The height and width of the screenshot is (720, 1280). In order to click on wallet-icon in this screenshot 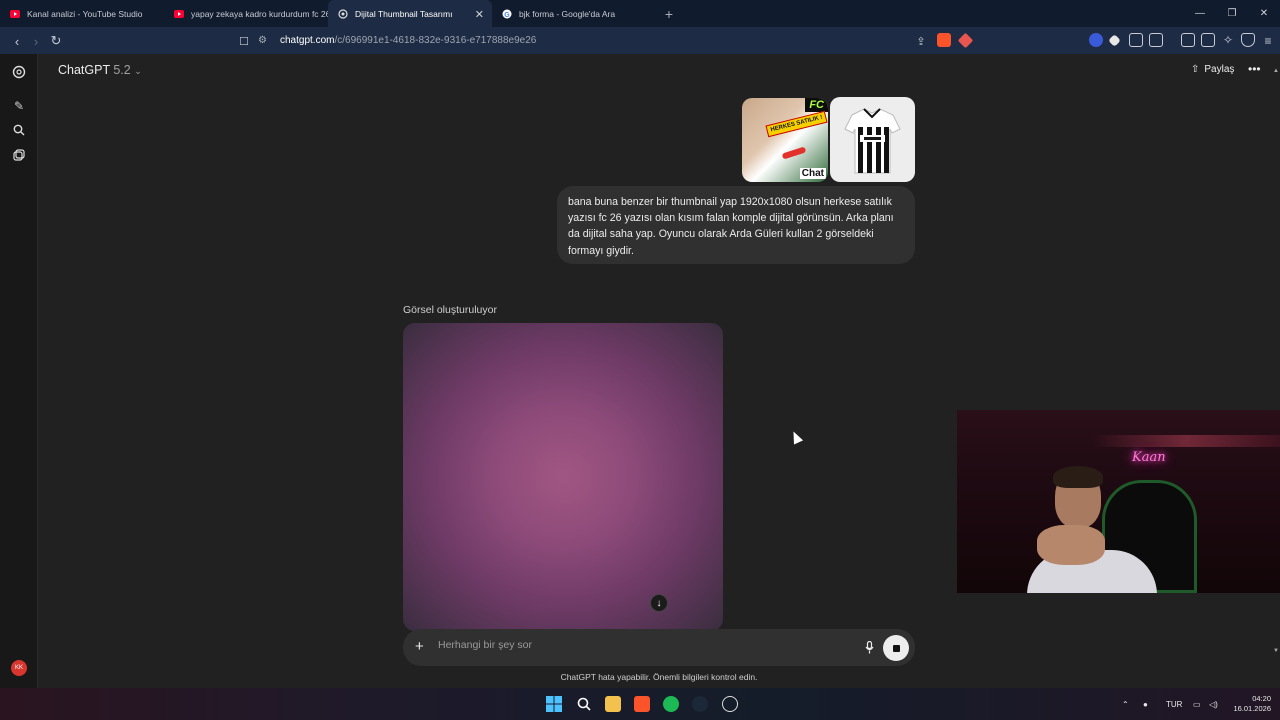, I will do `click(1208, 40)`.